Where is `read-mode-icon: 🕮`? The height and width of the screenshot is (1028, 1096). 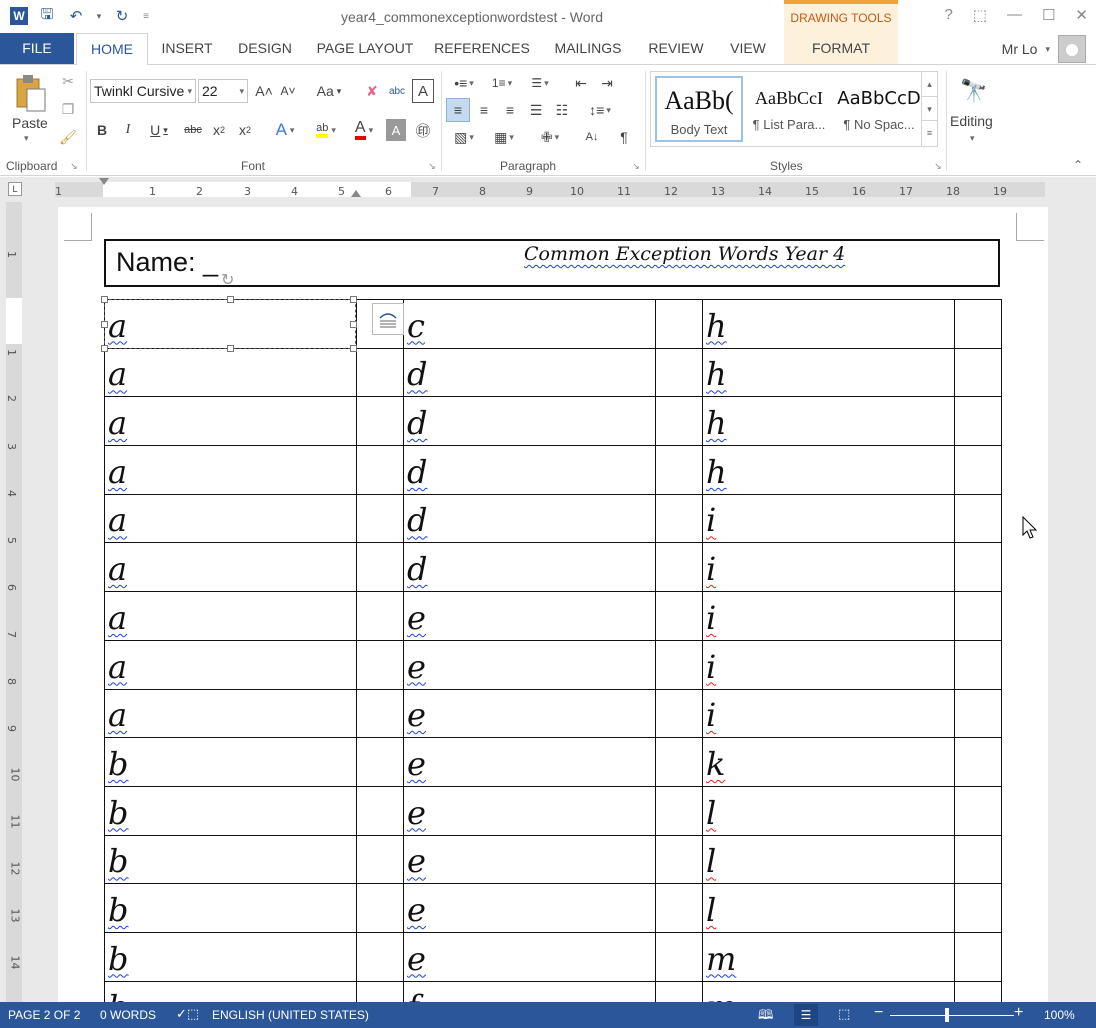 read-mode-icon: 🕮 is located at coordinates (765, 1017).